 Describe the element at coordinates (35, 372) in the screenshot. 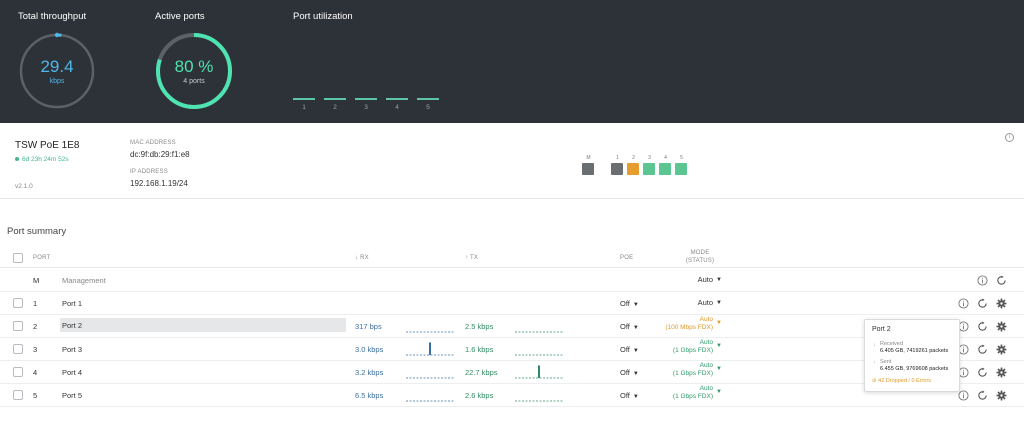

I see `port-number: 4` at that location.